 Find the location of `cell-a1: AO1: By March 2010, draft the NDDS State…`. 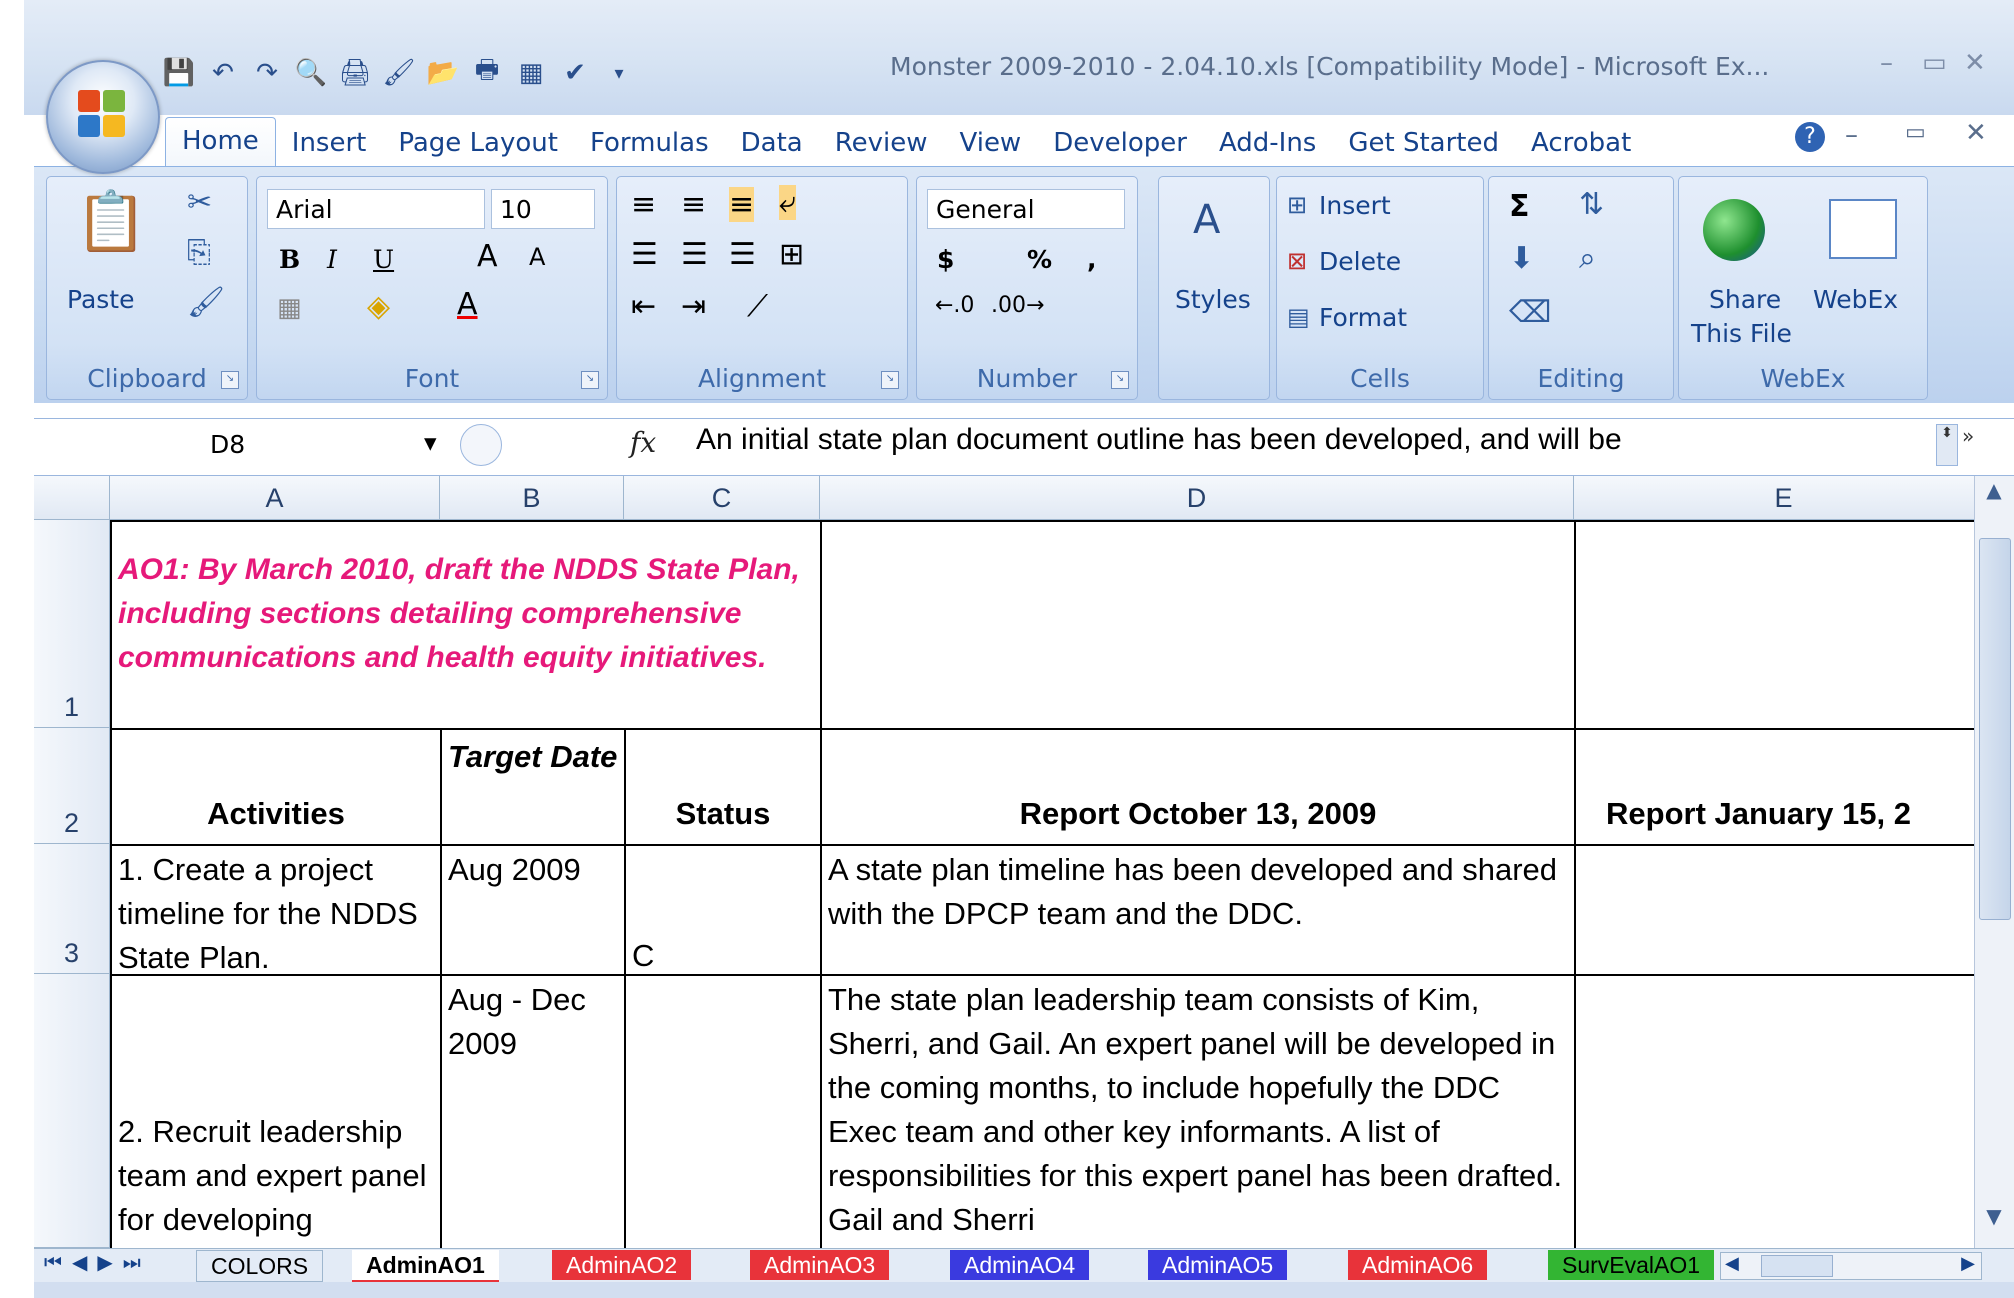

cell-a1: AO1: By March 2010, draft the NDDS State… is located at coordinates (465, 624).